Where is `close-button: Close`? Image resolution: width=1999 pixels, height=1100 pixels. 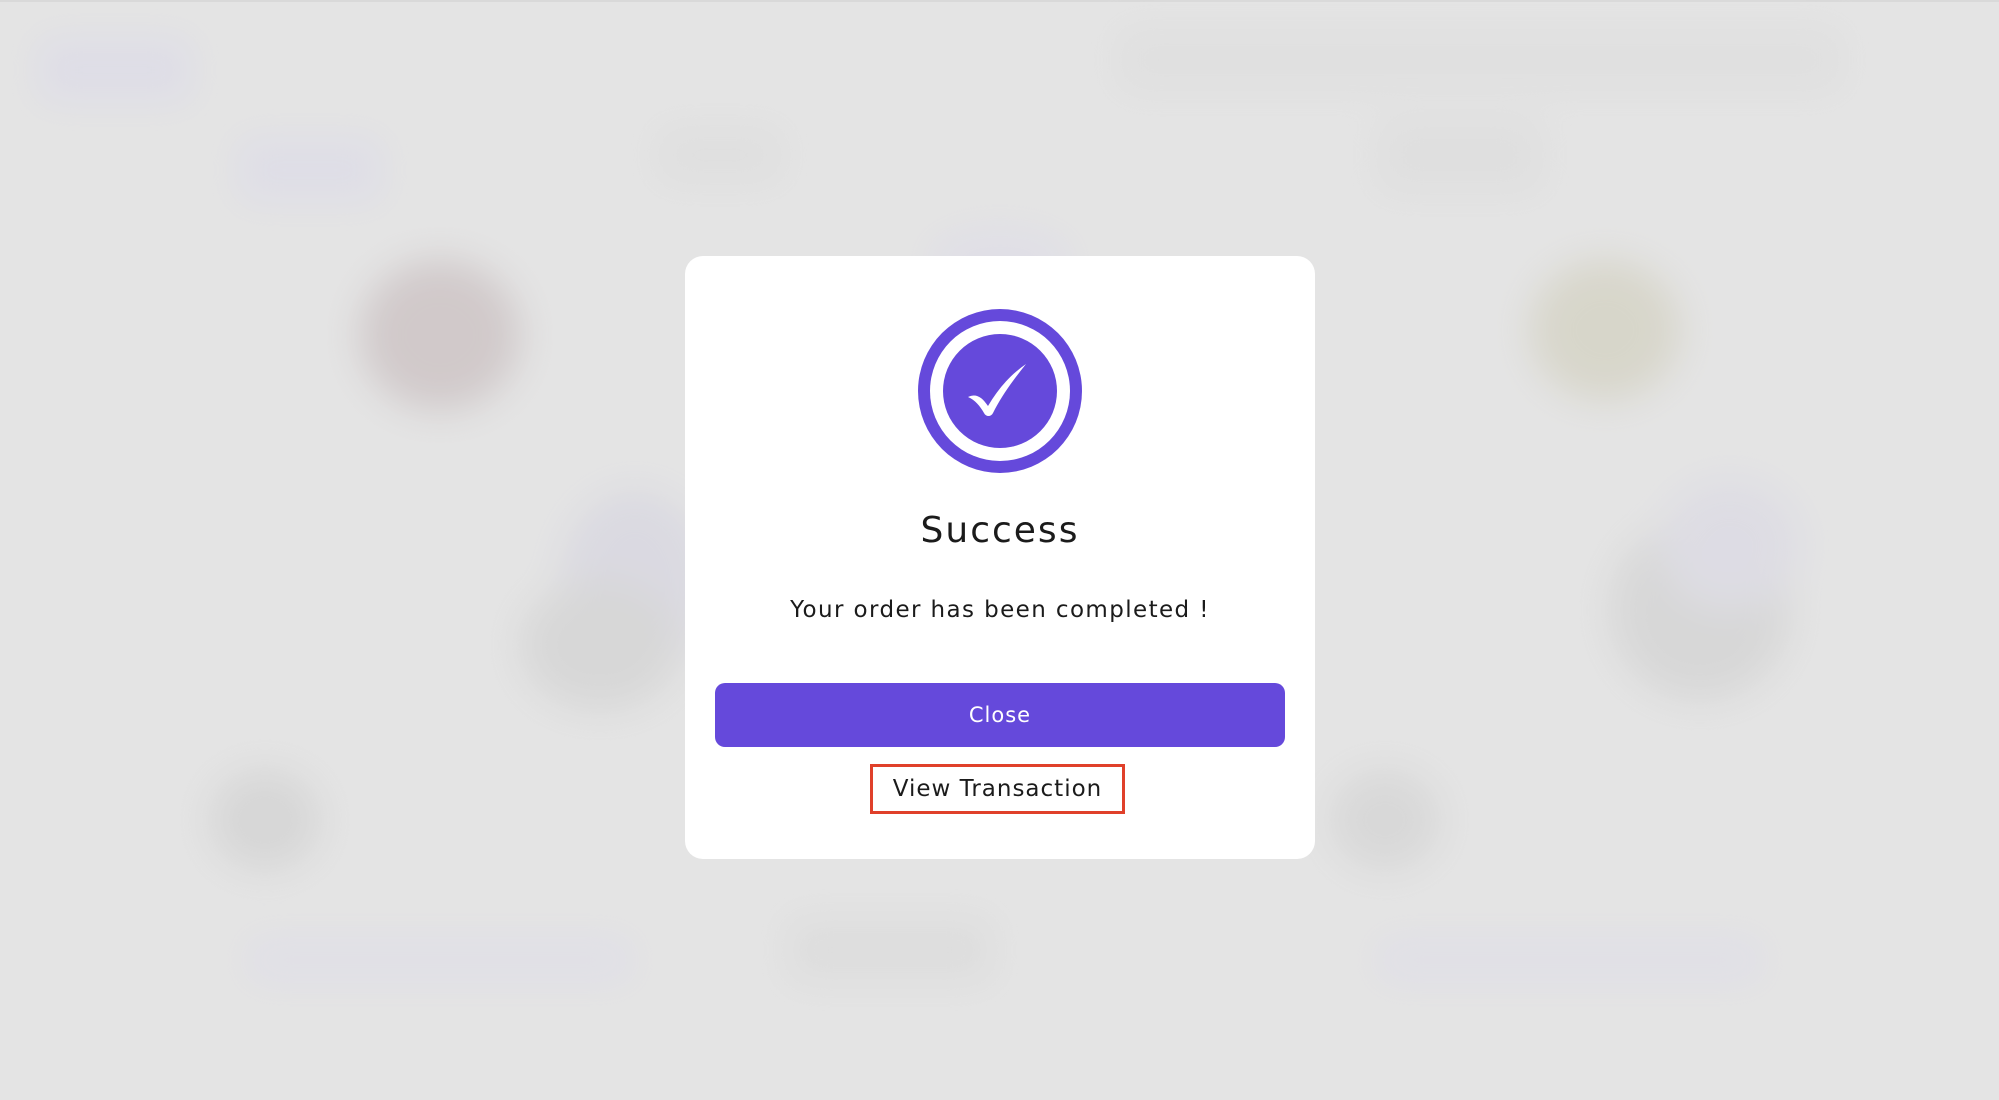 close-button: Close is located at coordinates (1000, 715).